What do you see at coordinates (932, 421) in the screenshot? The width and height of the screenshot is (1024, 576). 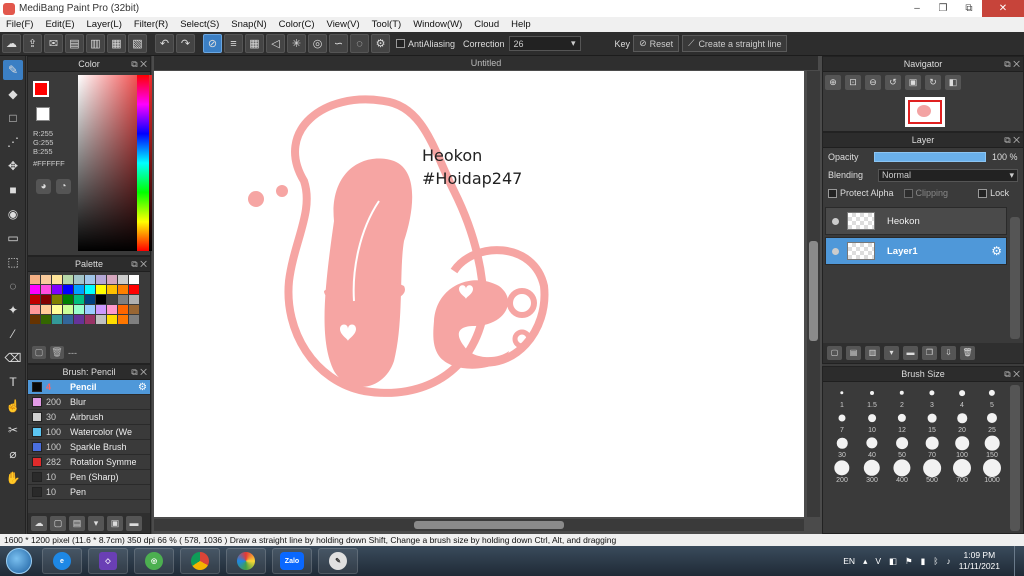 I see `brush-size-option: 15` at bounding box center [932, 421].